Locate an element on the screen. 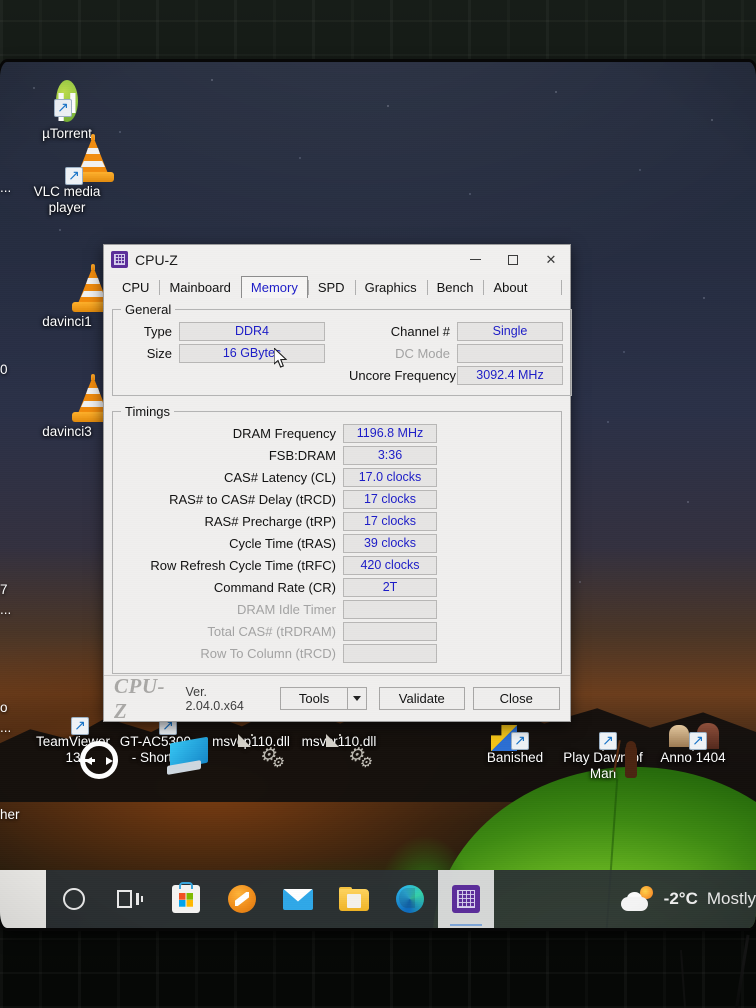  tab-cpu: CPU is located at coordinates (135, 287).